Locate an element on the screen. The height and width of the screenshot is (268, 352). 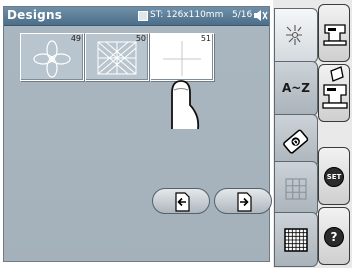
question-icon: ? is located at coordinates (334, 237).